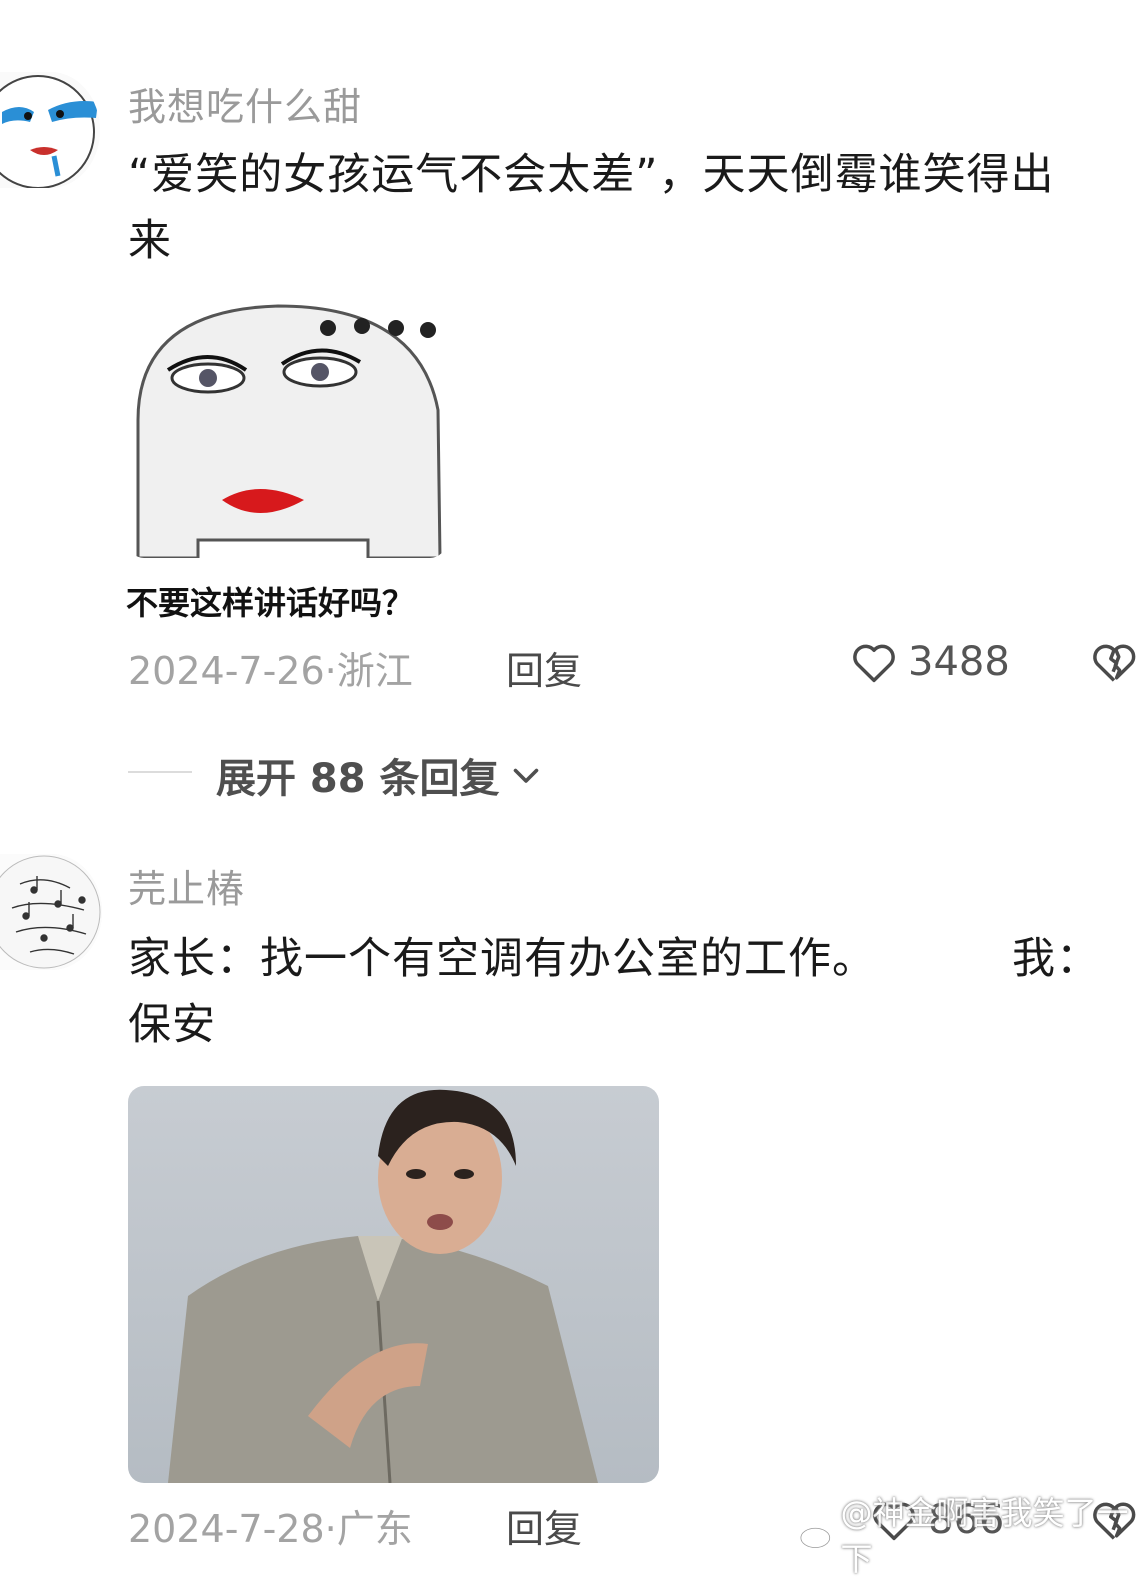  I want to click on comment-text-line: 保安, so click(172, 1025).